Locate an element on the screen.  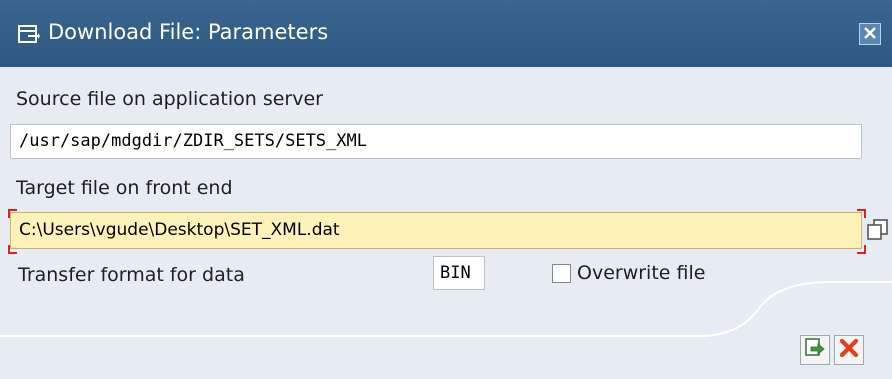
transfer-format-field: BIN is located at coordinates (459, 273).